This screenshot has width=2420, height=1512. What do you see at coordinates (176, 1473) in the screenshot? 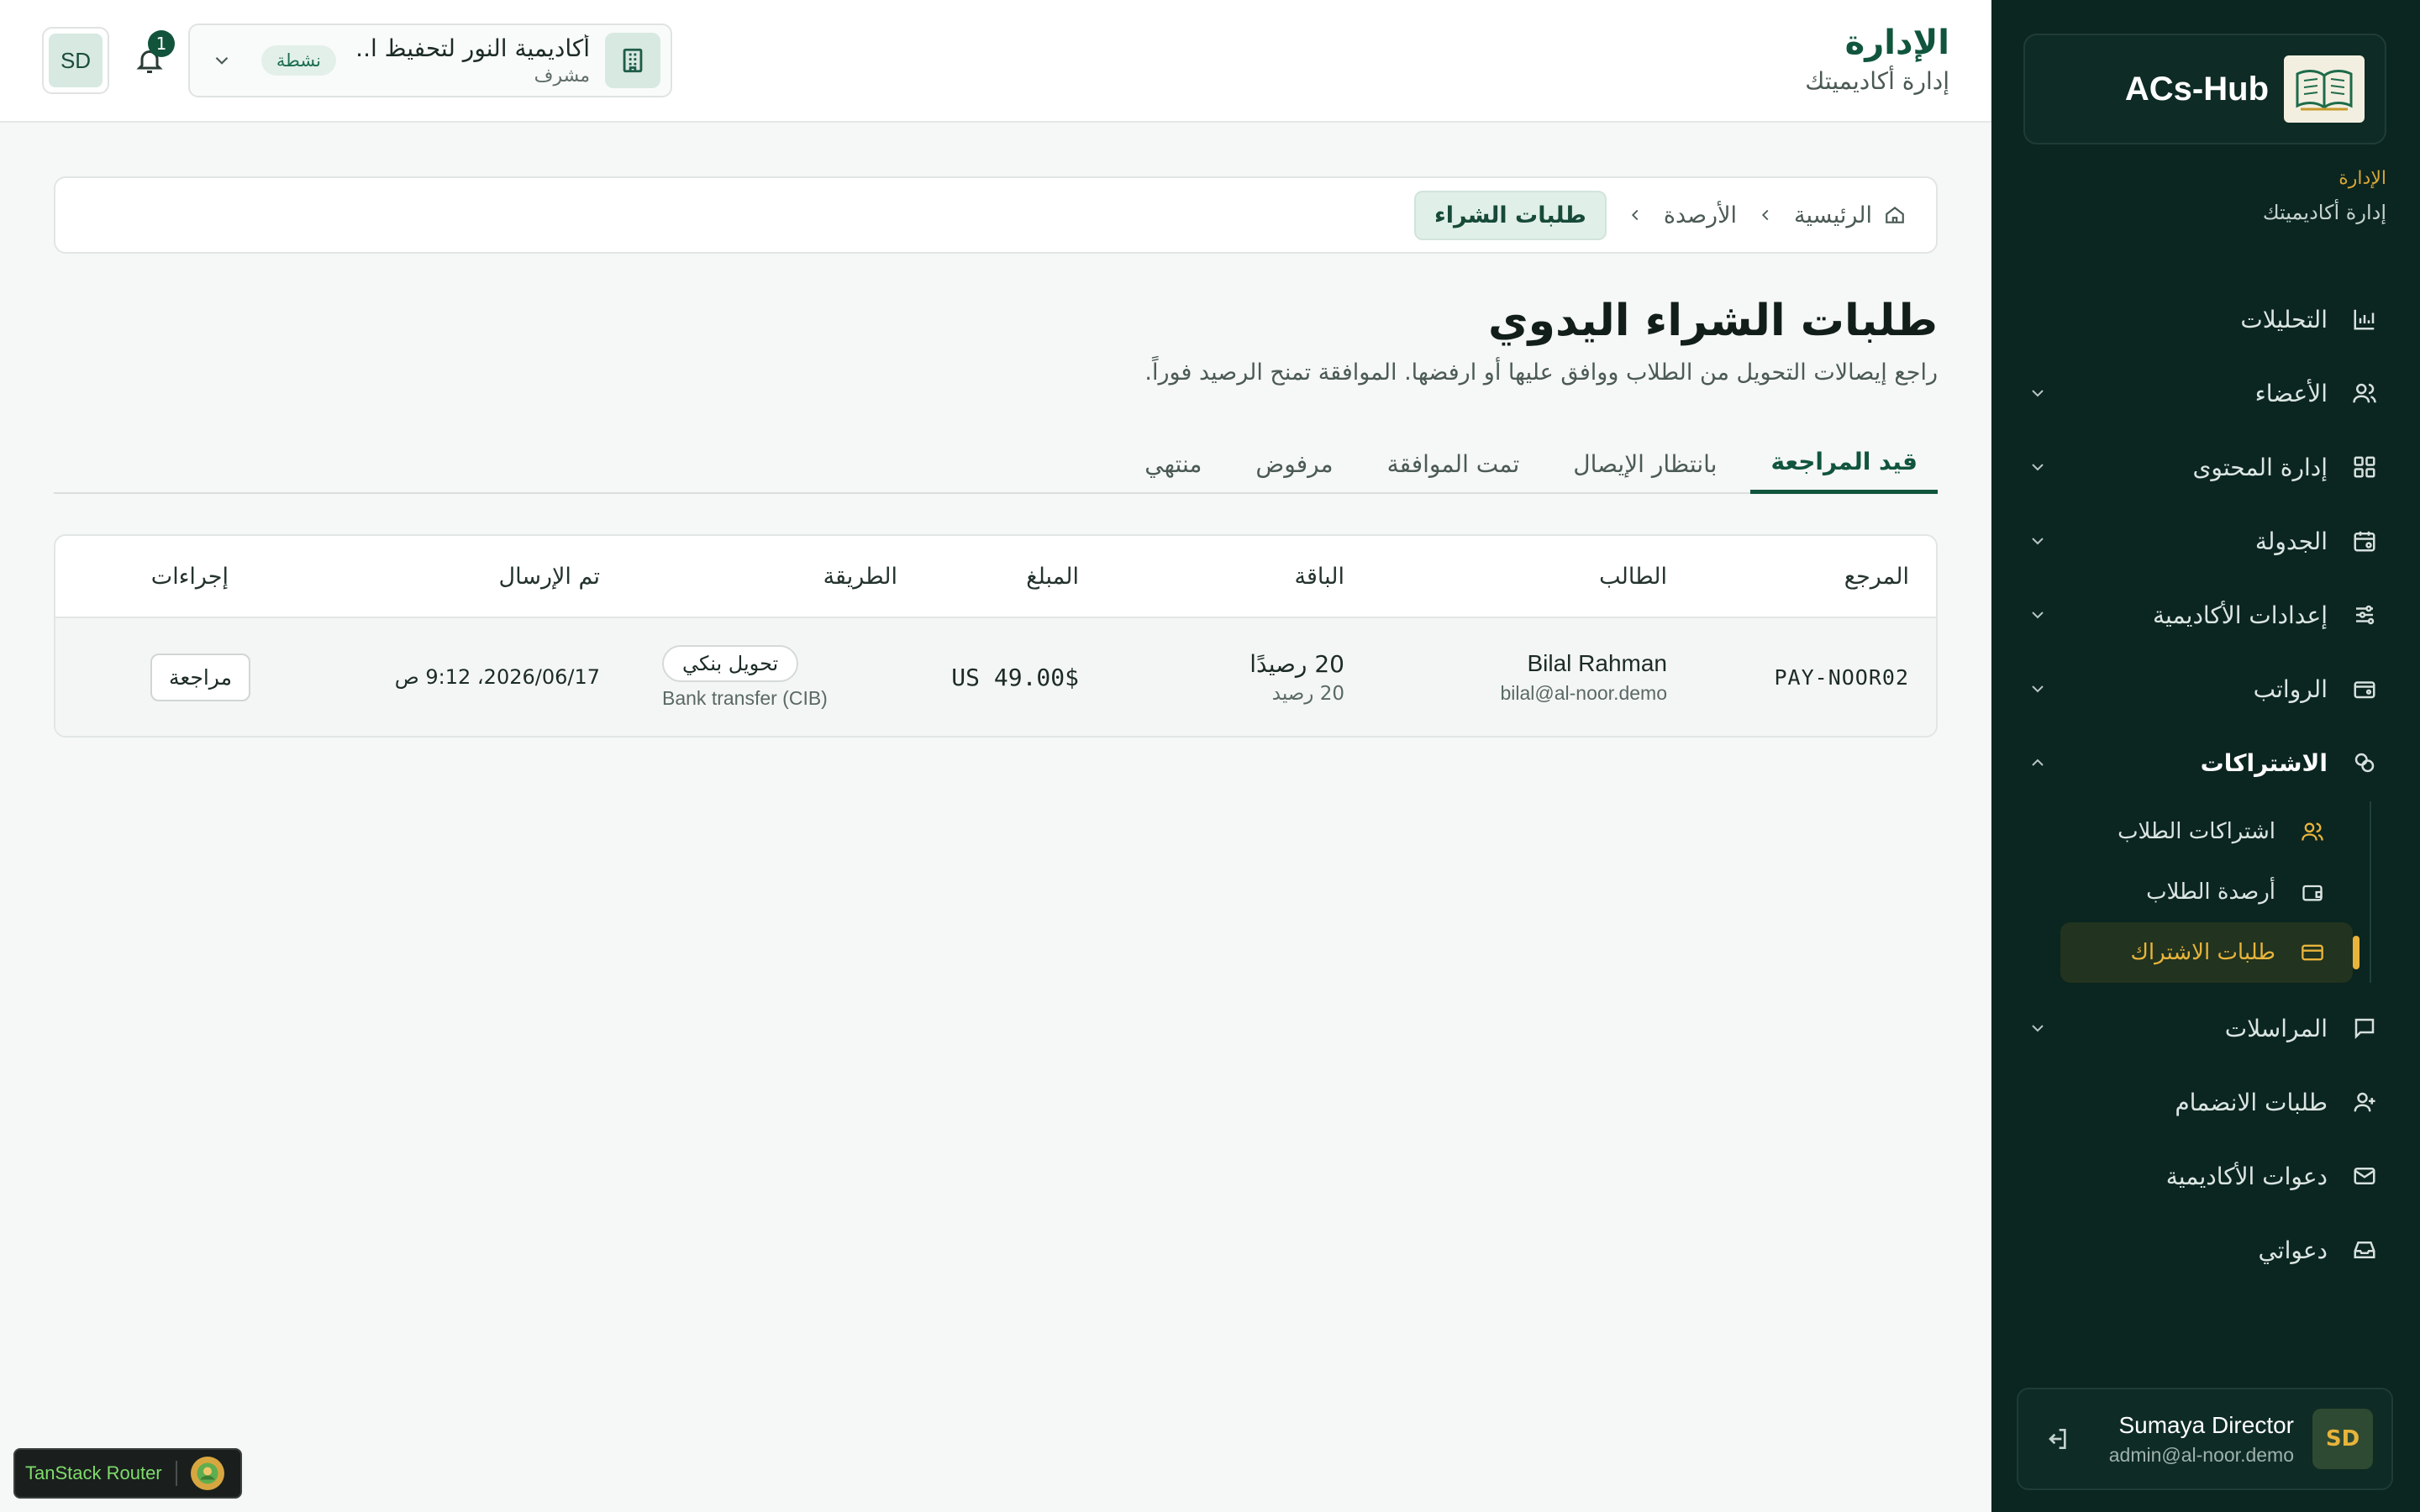
I see `divider` at bounding box center [176, 1473].